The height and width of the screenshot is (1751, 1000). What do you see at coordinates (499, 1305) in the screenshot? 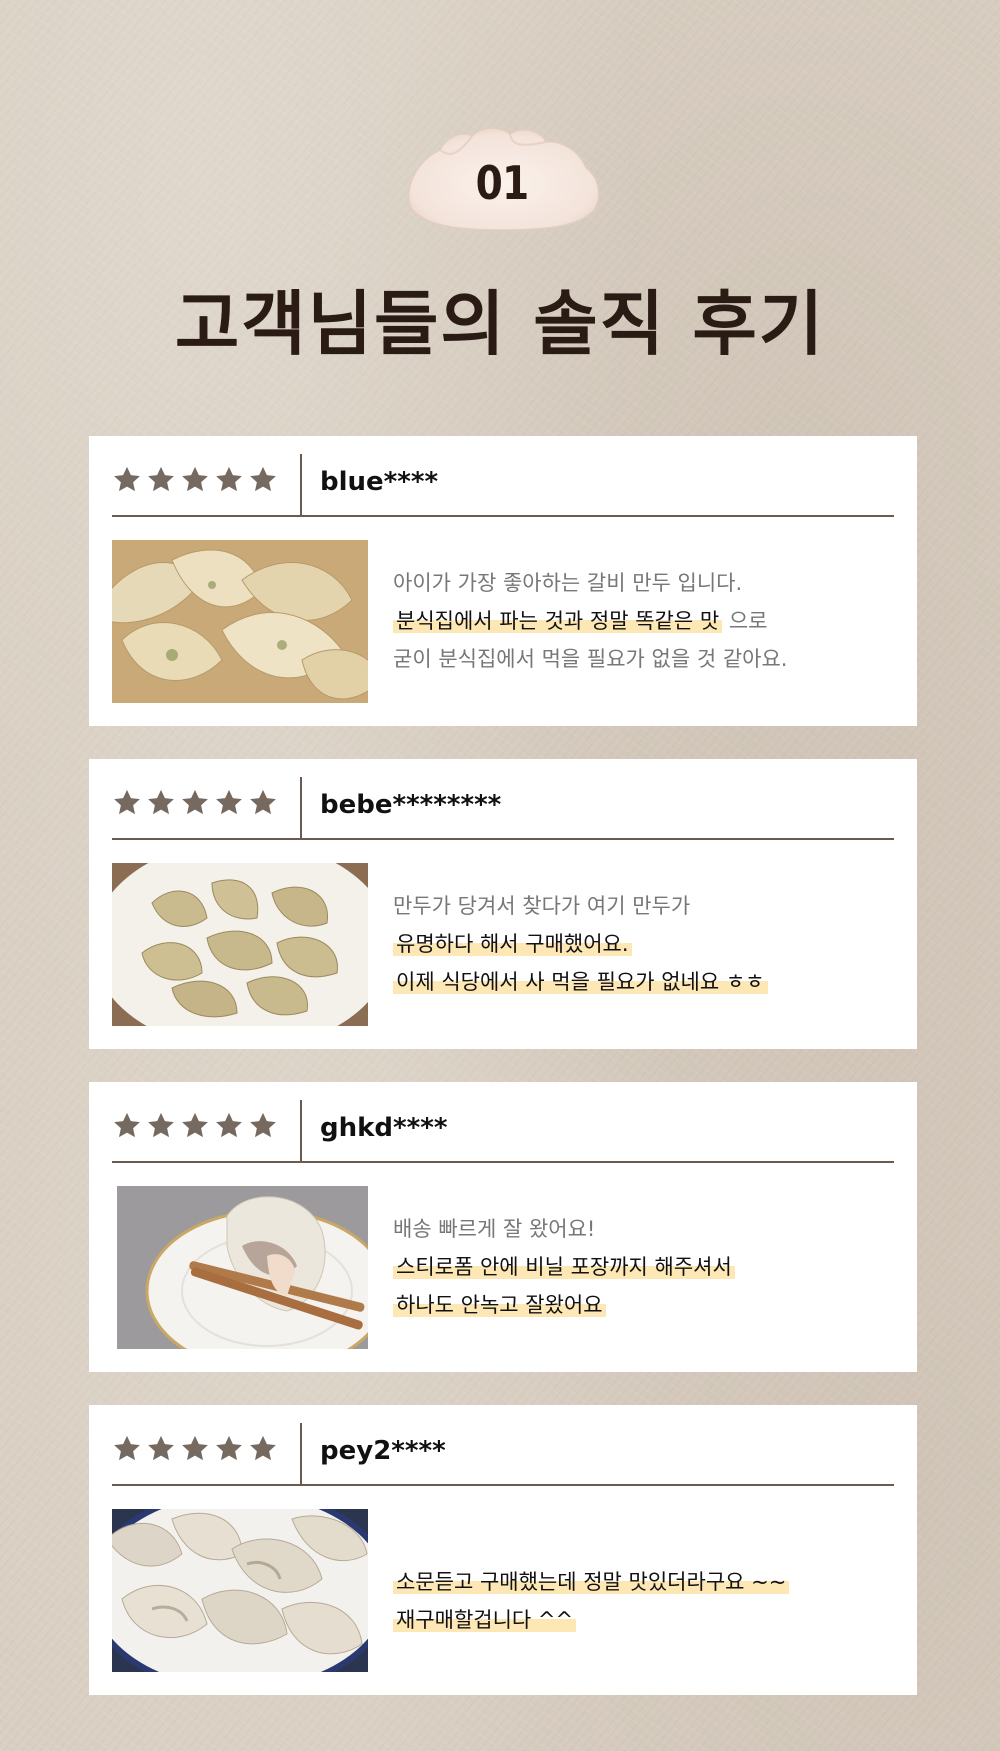
I see `review-text-highlight: 하나도 안녹고 잘왔어요` at bounding box center [499, 1305].